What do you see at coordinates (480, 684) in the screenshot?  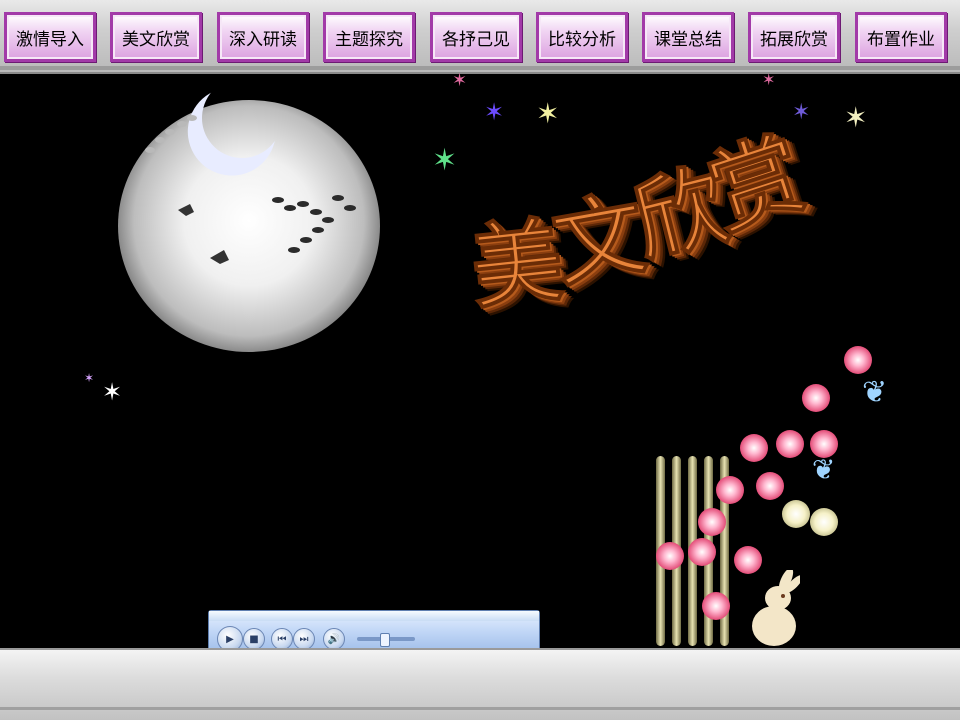 I see `bottom-bar` at bounding box center [480, 684].